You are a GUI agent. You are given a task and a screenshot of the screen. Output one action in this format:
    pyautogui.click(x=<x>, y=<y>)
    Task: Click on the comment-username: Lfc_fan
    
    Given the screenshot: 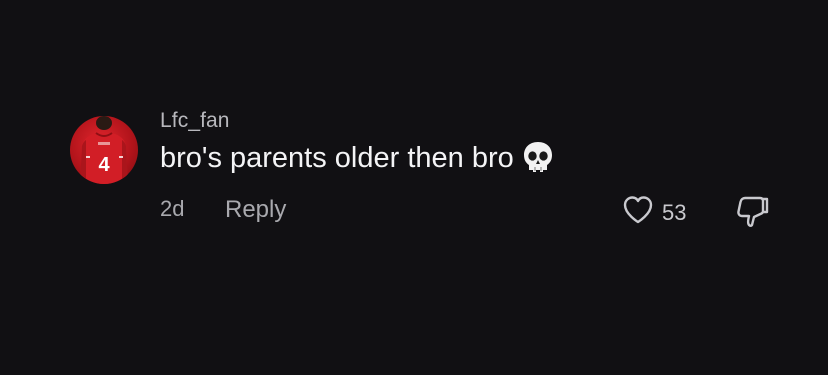 What is the action you would take?
    pyautogui.click(x=195, y=121)
    